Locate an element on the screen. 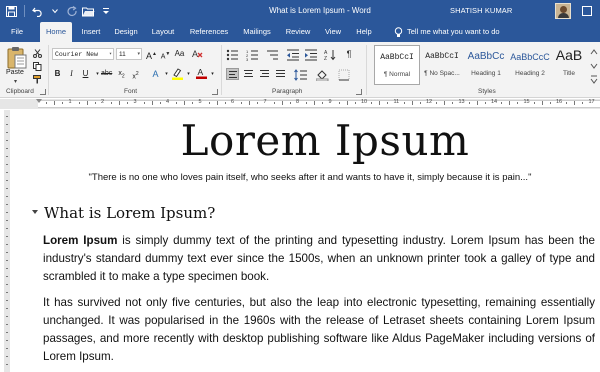 The width and height of the screenshot is (600, 372). numbering-icon: 123 is located at coordinates (253, 55).